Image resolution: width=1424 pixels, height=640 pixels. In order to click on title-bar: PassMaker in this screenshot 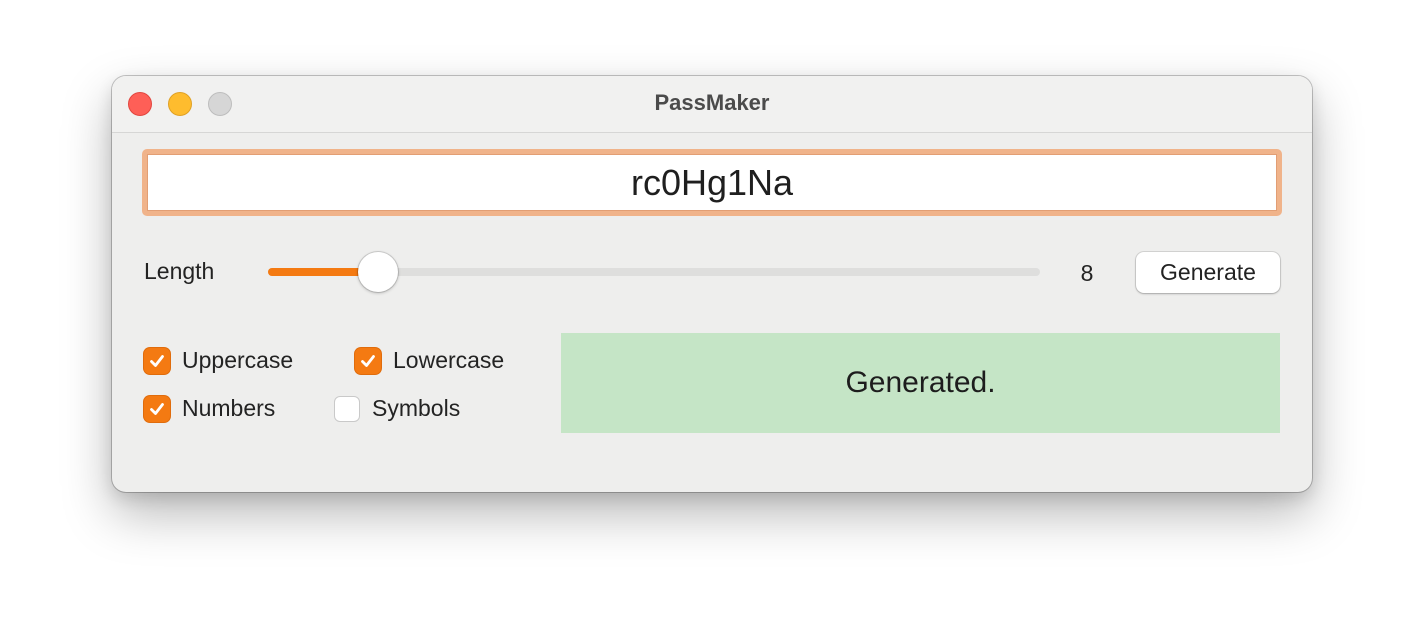, I will do `click(712, 104)`.